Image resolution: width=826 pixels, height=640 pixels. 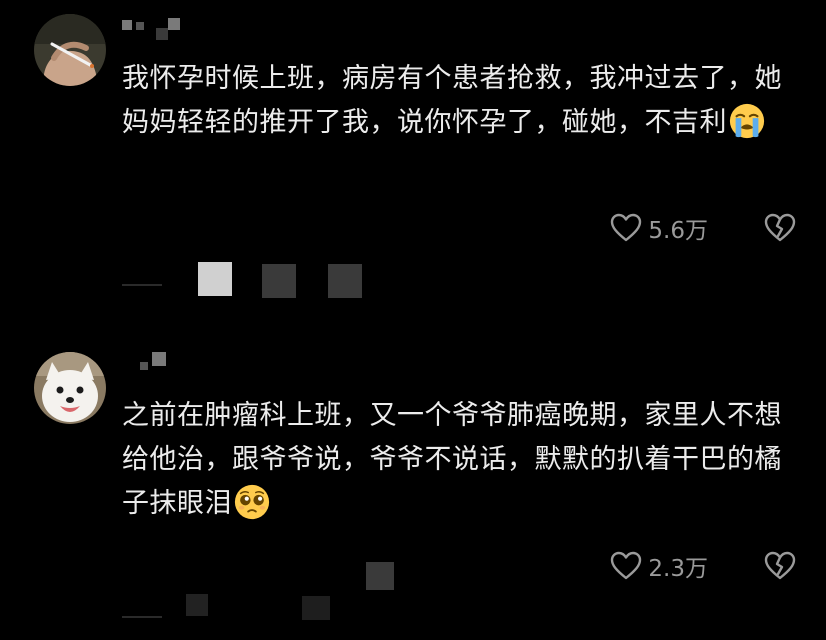 I want to click on hand-holding-cigarette-avatar-icon, so click(x=70, y=50).